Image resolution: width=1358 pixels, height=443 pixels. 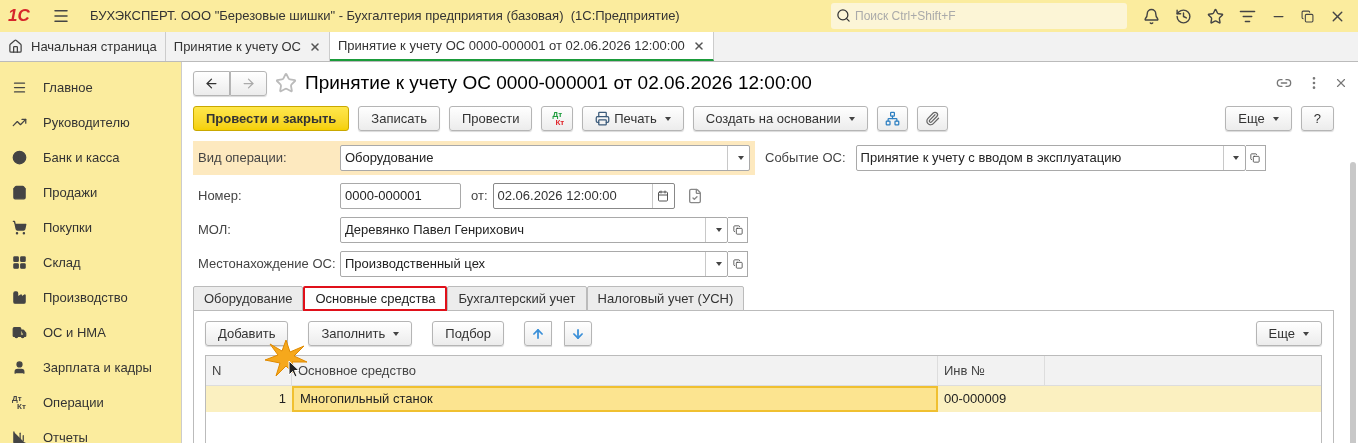 I want to click on paperclip-icon, so click(x=932, y=118).